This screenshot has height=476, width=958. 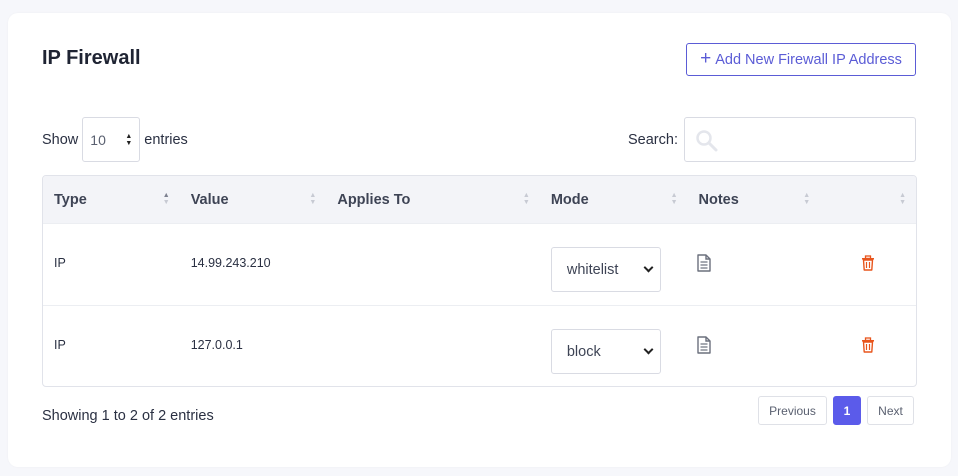 What do you see at coordinates (98, 139) in the screenshot?
I see `entries-per-page-value: 10` at bounding box center [98, 139].